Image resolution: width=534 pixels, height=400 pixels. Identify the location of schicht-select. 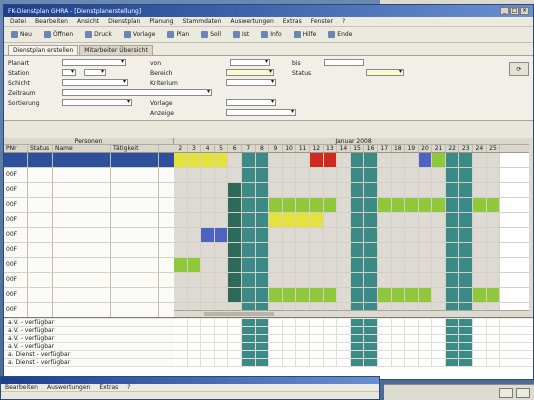
(95, 82).